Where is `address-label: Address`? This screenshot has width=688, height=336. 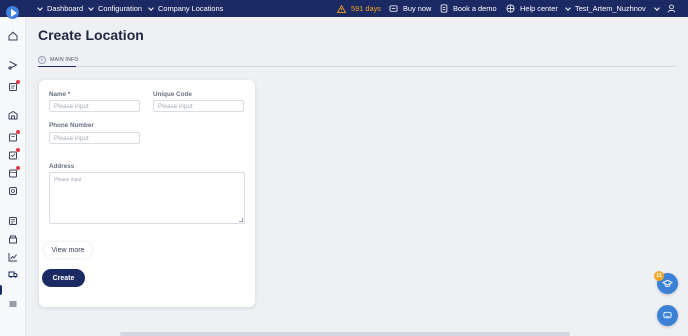 address-label: Address is located at coordinates (62, 166).